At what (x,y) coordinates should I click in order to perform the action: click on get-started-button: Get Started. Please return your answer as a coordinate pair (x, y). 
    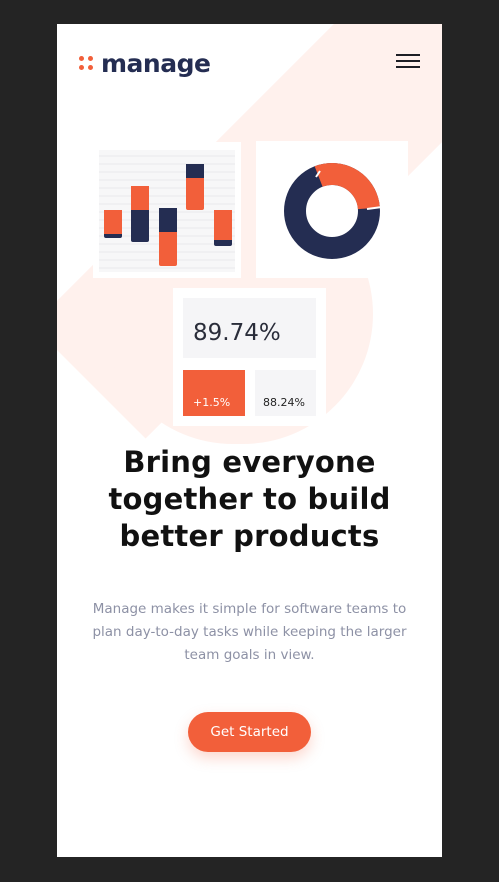
    Looking at the image, I should click on (249, 732).